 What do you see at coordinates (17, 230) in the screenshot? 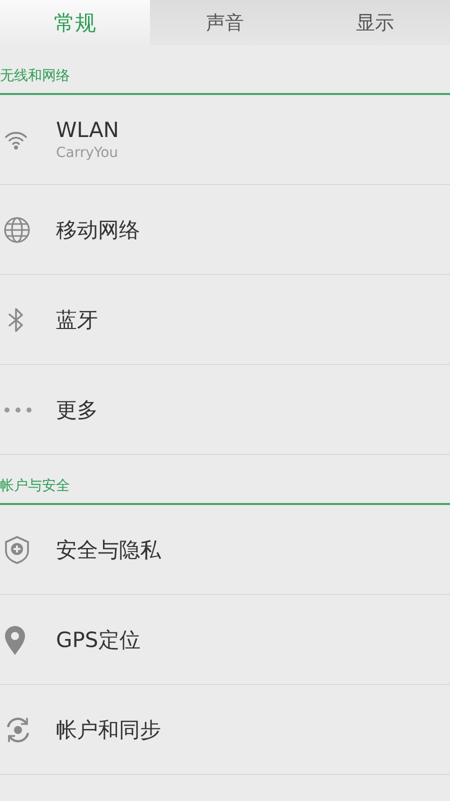
I see `globe-icon` at bounding box center [17, 230].